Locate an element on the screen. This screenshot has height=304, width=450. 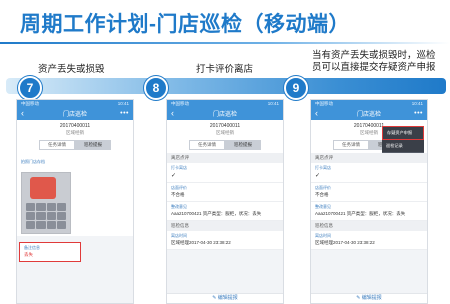
title-divider is located at coordinates (225, 43).